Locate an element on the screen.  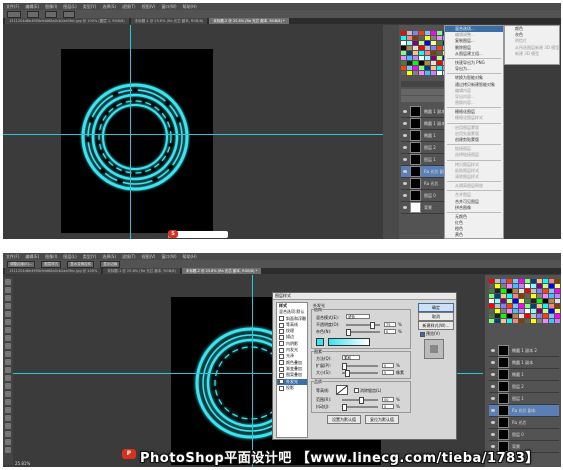
layer-row: 图层 1 is located at coordinates (524, 399).